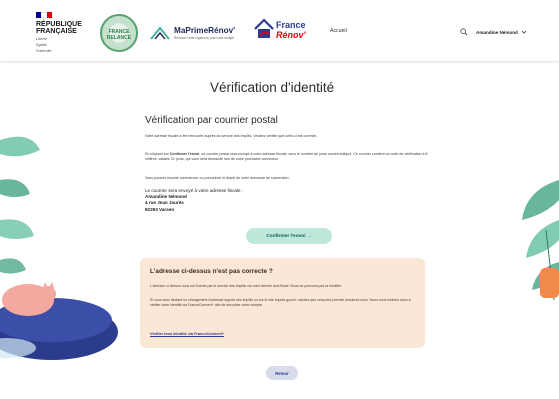 This screenshot has height=399, width=559. What do you see at coordinates (59, 24) in the screenshot?
I see `republique-line1: RÉPUBLIQUE` at bounding box center [59, 24].